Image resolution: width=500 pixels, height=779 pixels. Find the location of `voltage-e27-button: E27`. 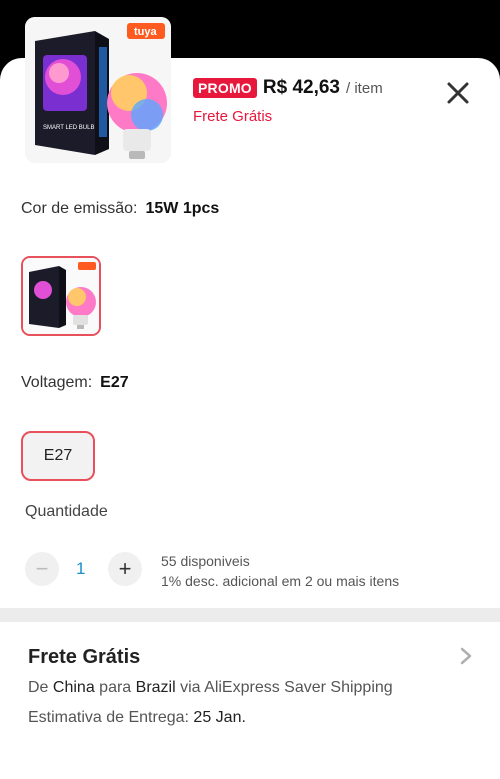

voltage-e27-button: E27 is located at coordinates (58, 456).